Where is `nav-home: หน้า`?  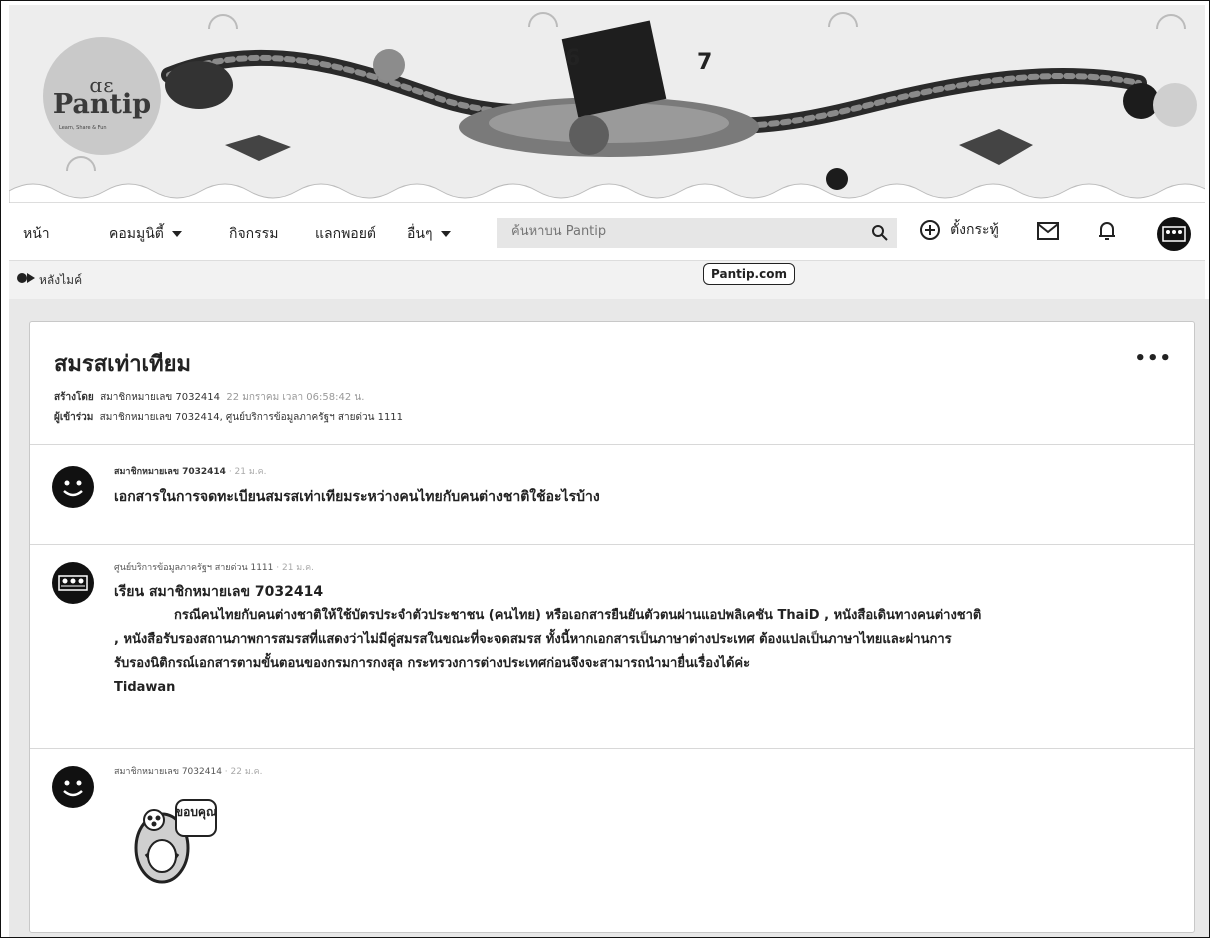 nav-home: หน้า is located at coordinates (36, 234).